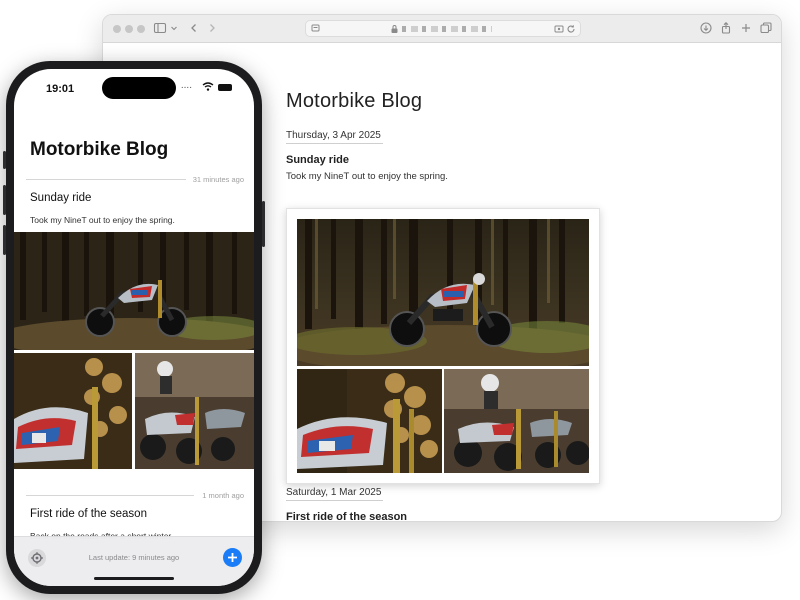 This screenshot has width=800, height=600. What do you see at coordinates (139, 88) in the screenshot?
I see `dynamic-island` at bounding box center [139, 88].